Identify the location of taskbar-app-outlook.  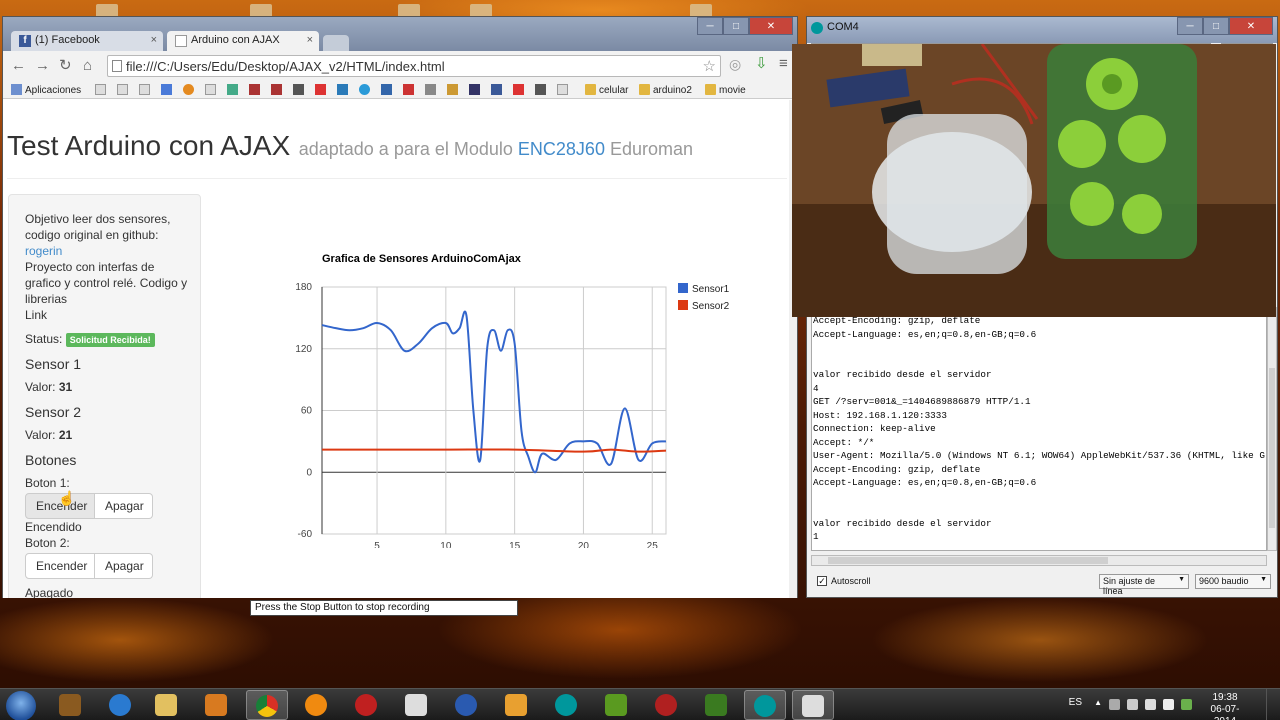
(517, 705).